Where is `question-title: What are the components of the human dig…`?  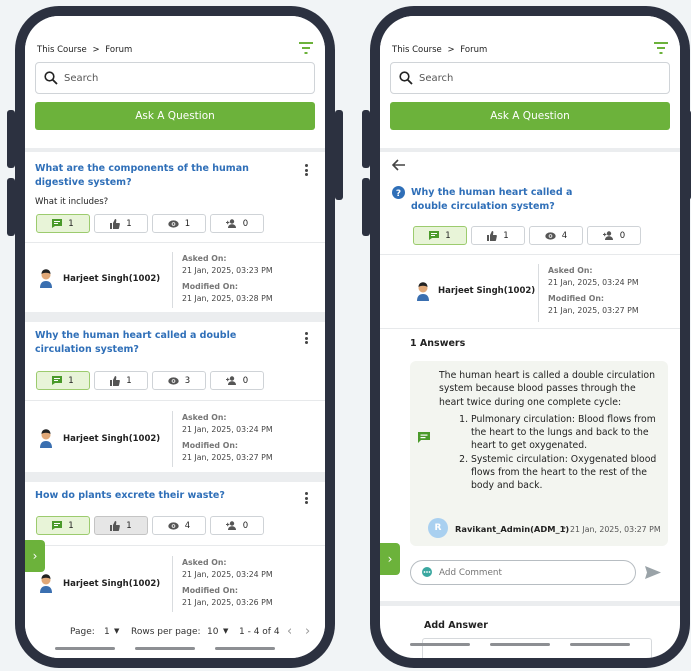
question-title: What are the components of the human dig… is located at coordinates (157, 176).